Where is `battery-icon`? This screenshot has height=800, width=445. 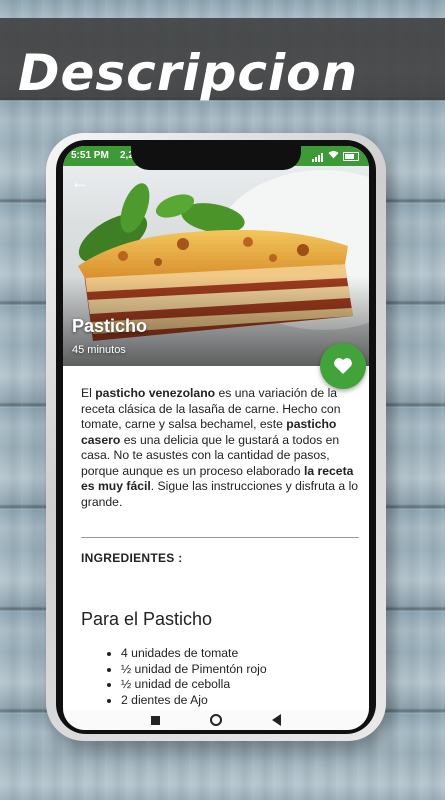 battery-icon is located at coordinates (351, 156).